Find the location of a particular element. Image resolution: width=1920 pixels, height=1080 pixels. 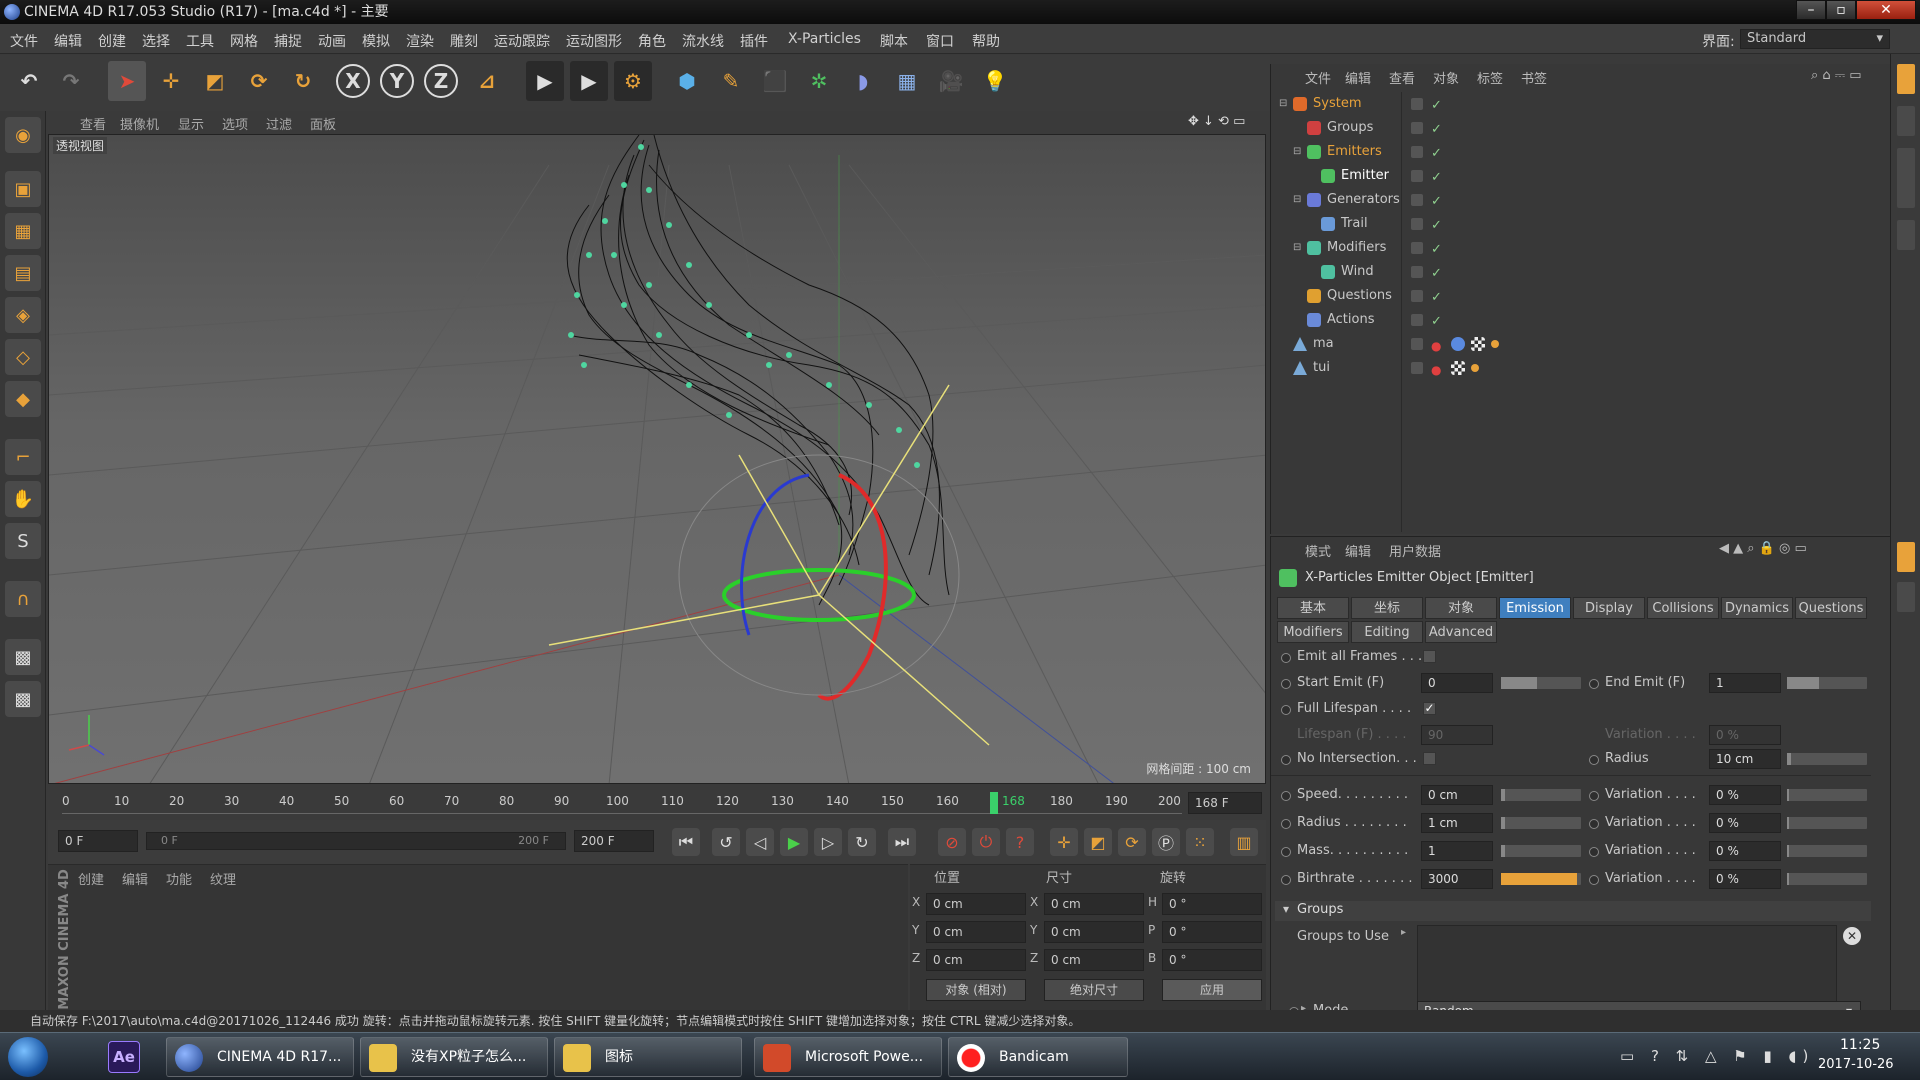

speed-variation-field: 0 % is located at coordinates (1745, 795).